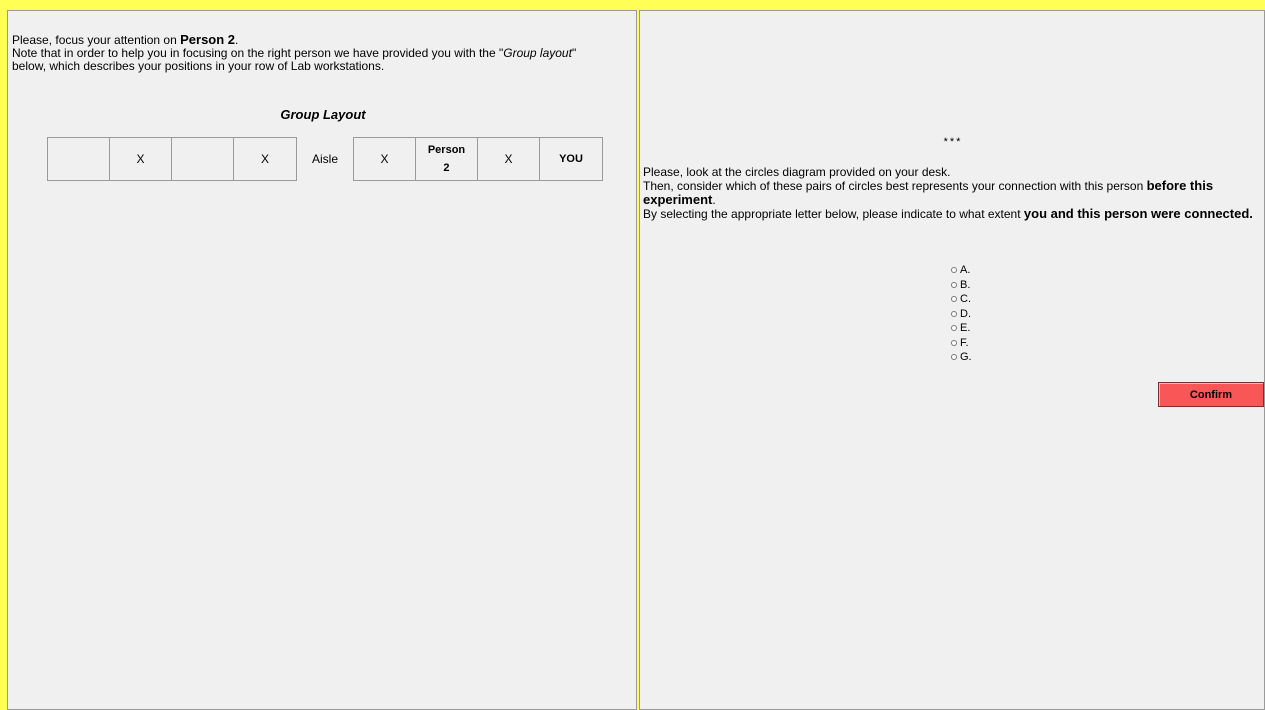 This screenshot has height=710, width=1265. I want to click on option-label: G., so click(966, 357).